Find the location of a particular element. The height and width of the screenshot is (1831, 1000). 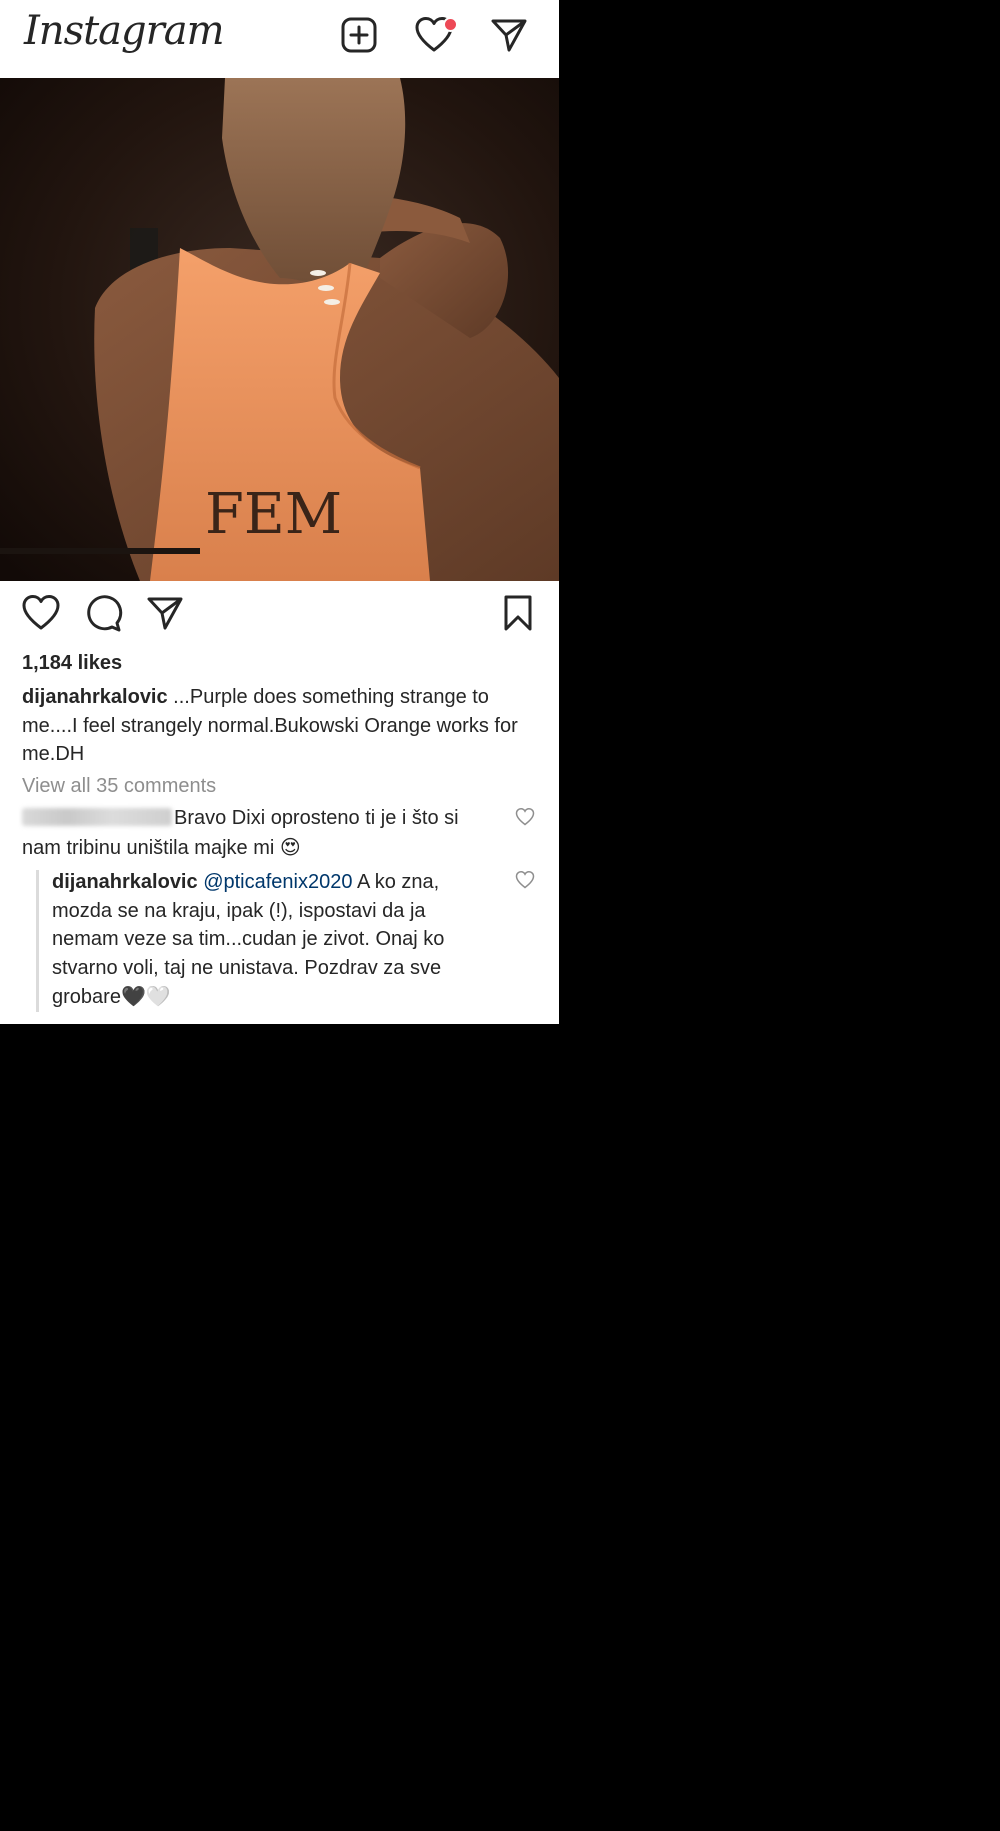

white-heart-emoji: 🤍 is located at coordinates (158, 996).